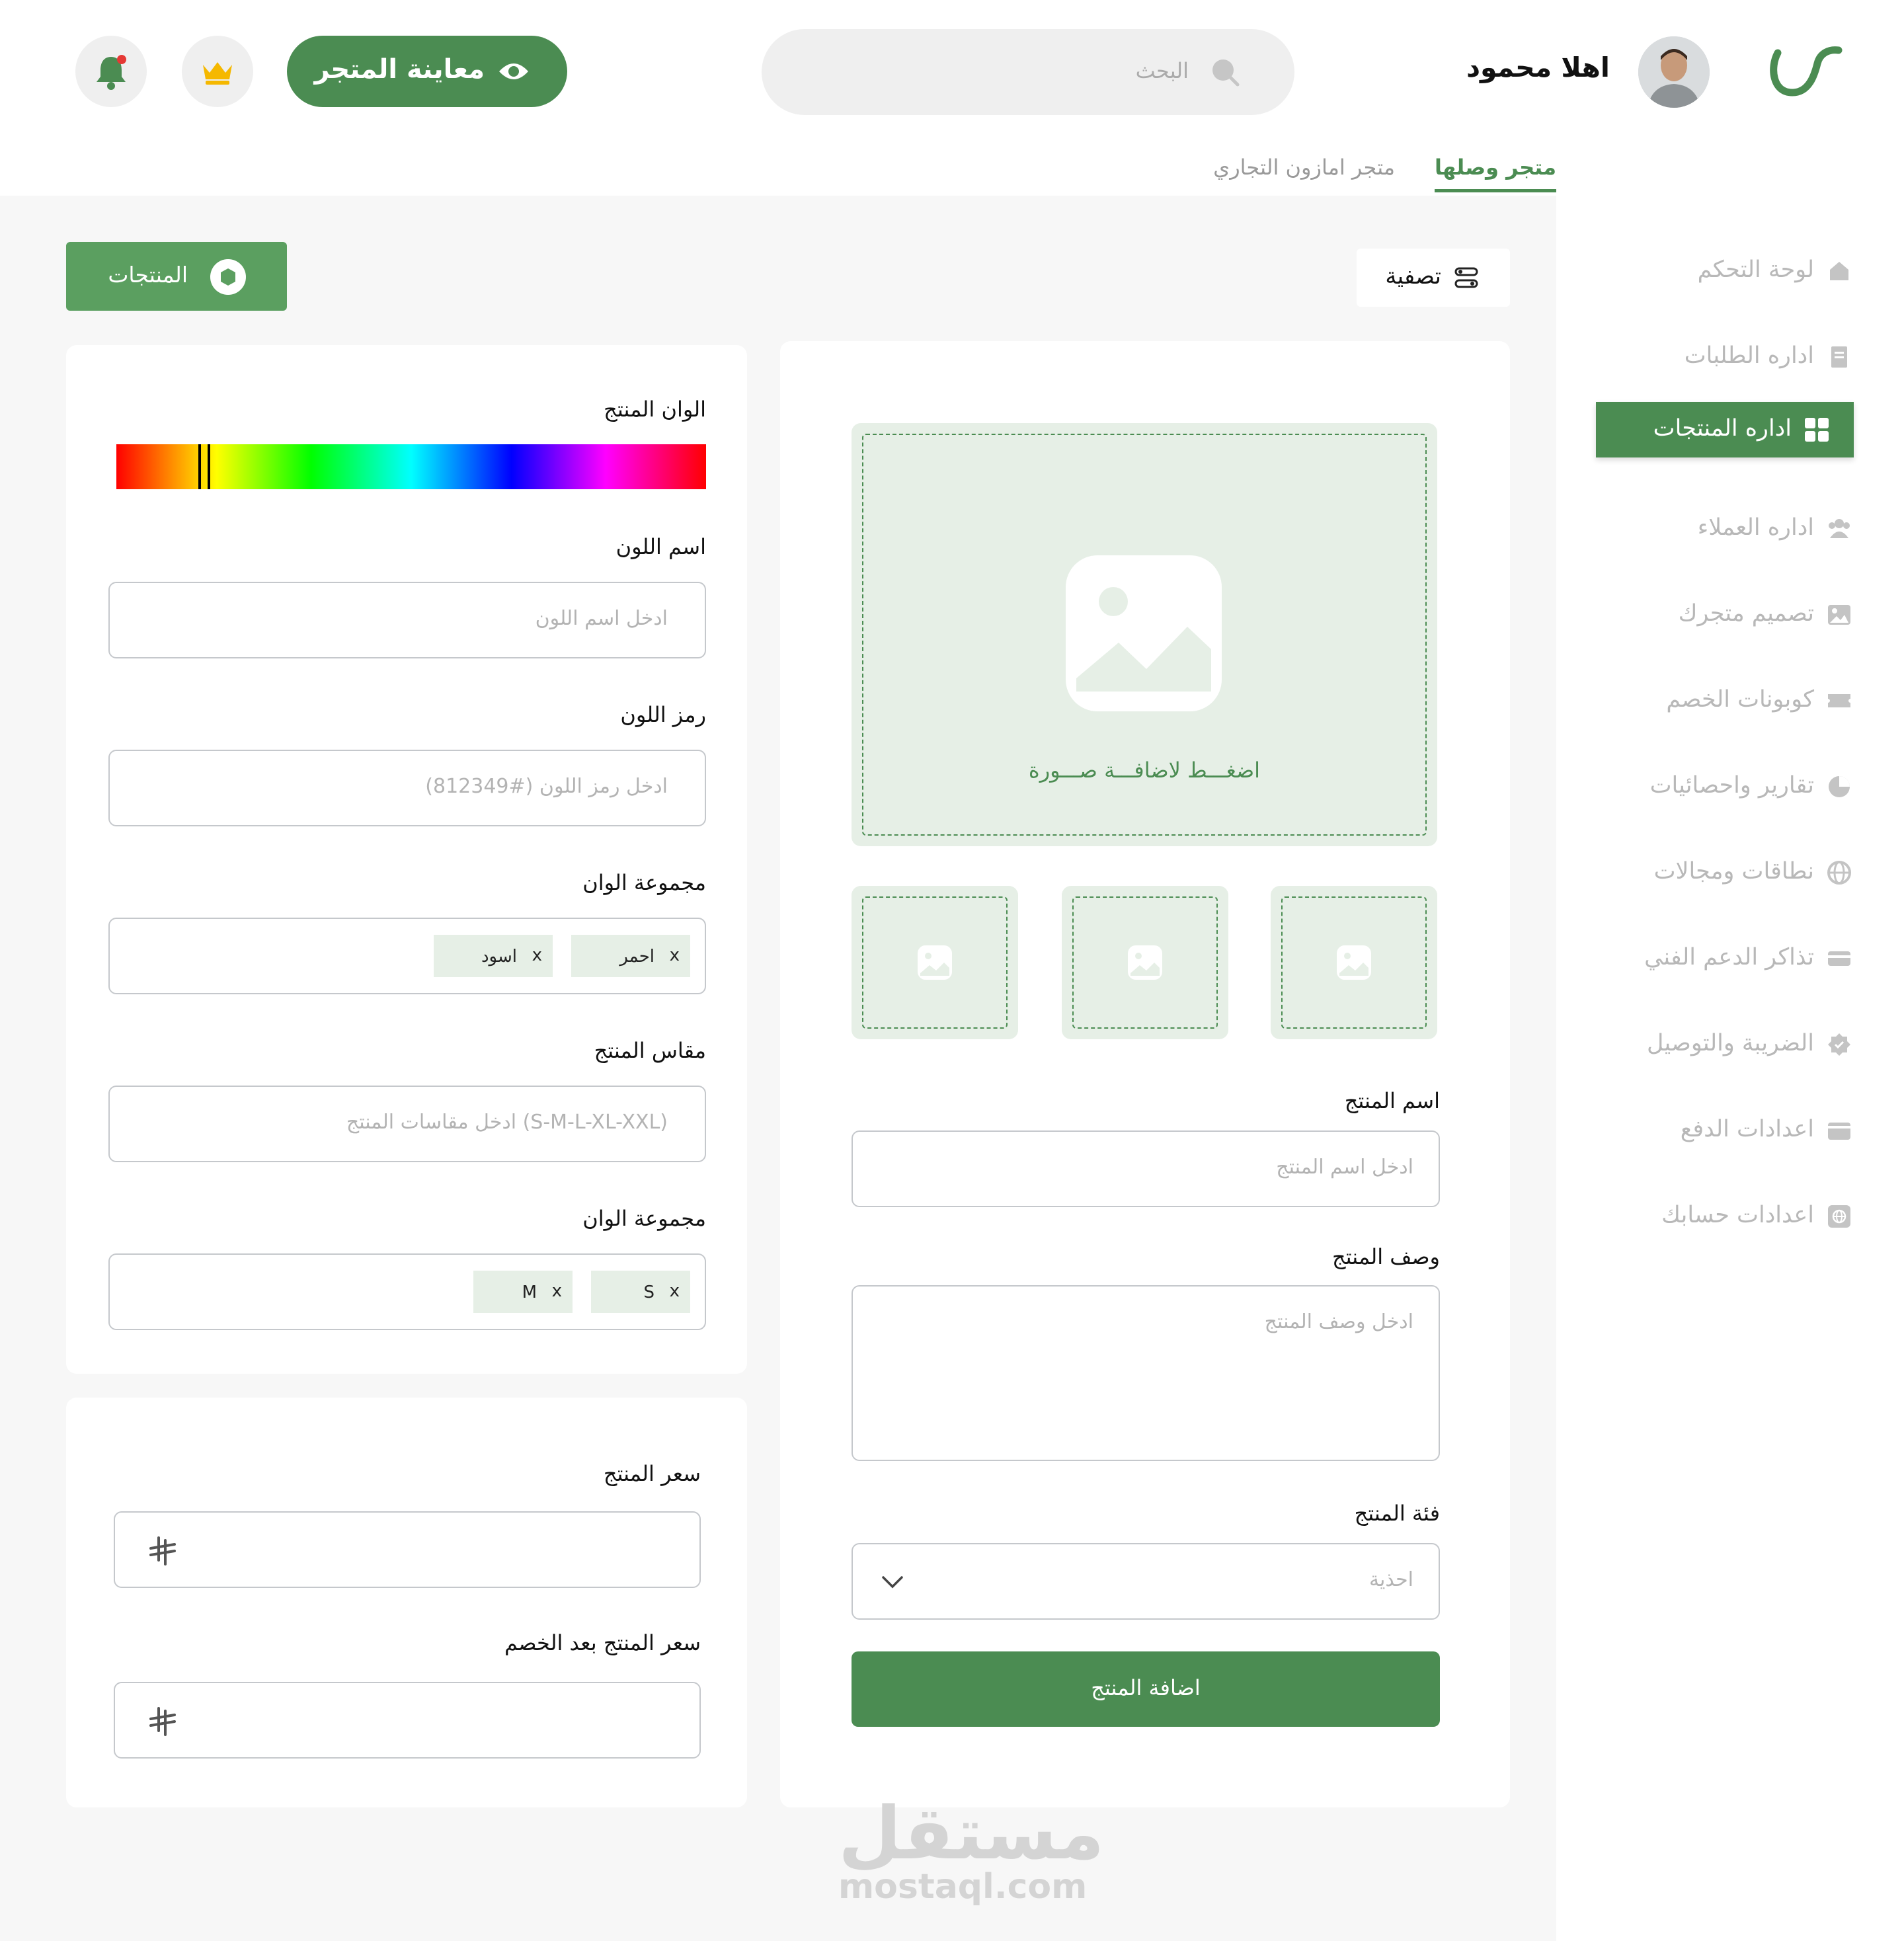 This screenshot has width=1904, height=1941. Describe the element at coordinates (1839, 873) in the screenshot. I see `globe-icon` at that location.